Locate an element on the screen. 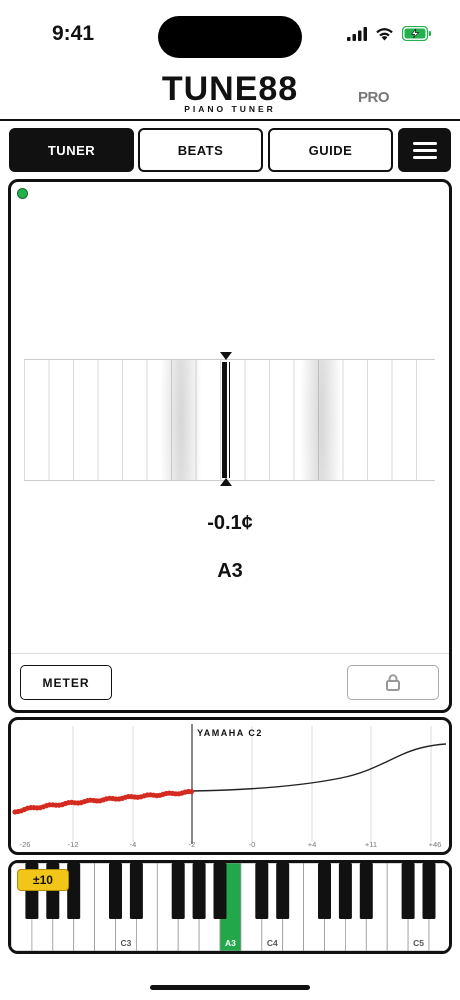  battery-charging-icon is located at coordinates (416, 33).